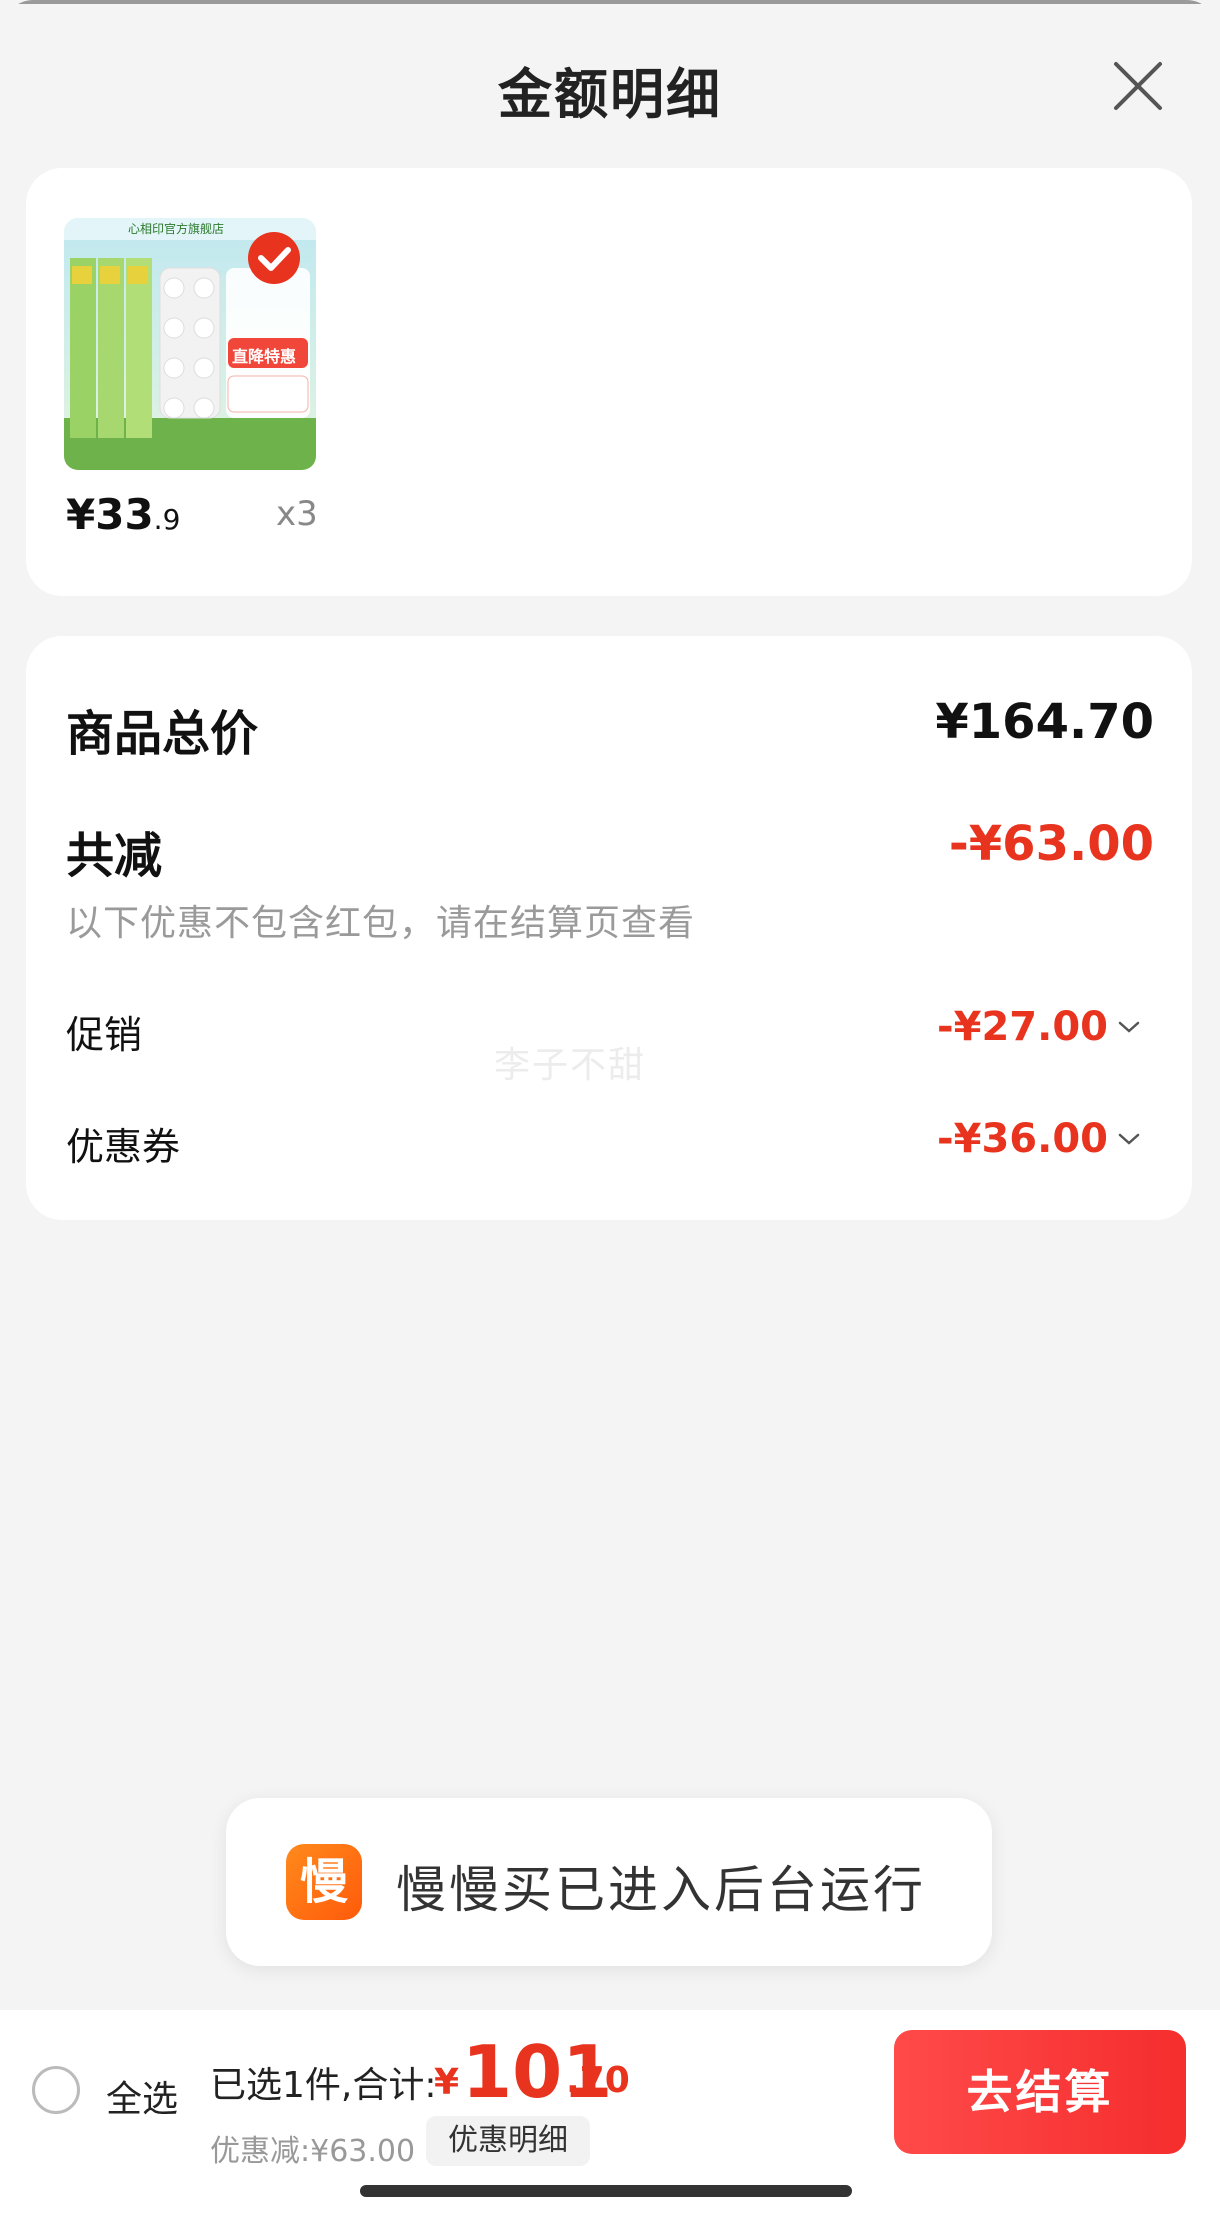  Describe the element at coordinates (114, 856) in the screenshot. I see `total-reduction-label: 共减` at that location.